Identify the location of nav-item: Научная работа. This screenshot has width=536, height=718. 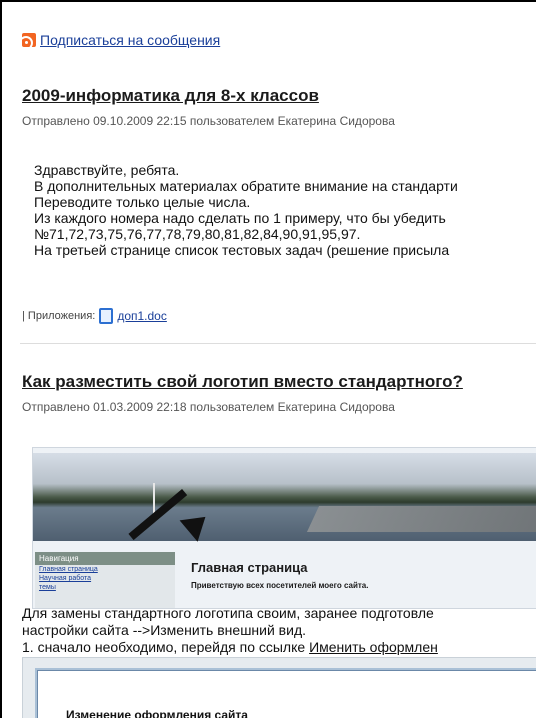
(65, 578).